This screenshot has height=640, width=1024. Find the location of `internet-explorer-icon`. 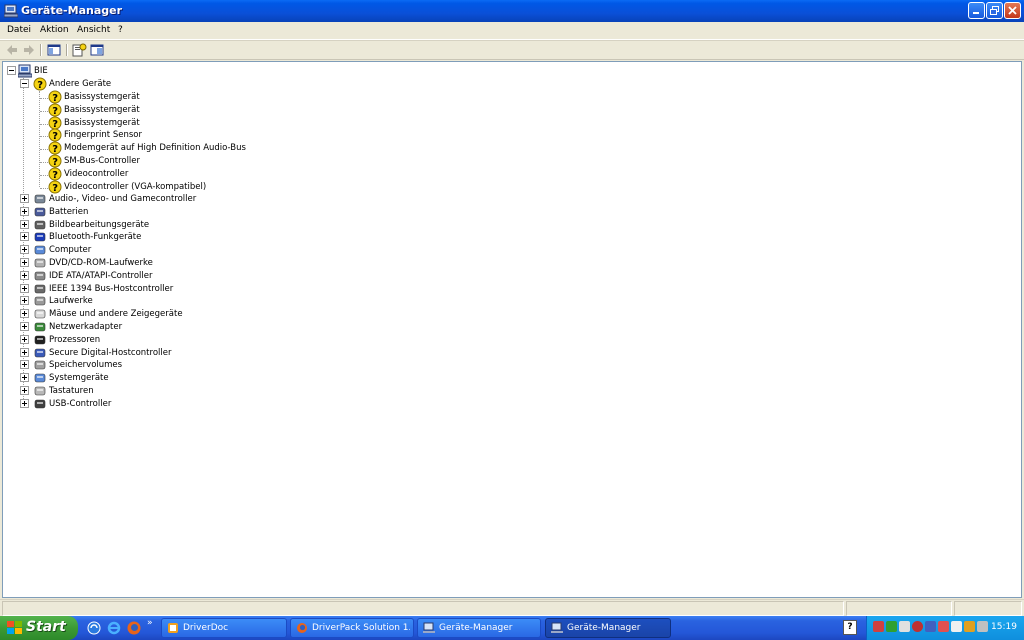

internet-explorer-icon is located at coordinates (114, 628).